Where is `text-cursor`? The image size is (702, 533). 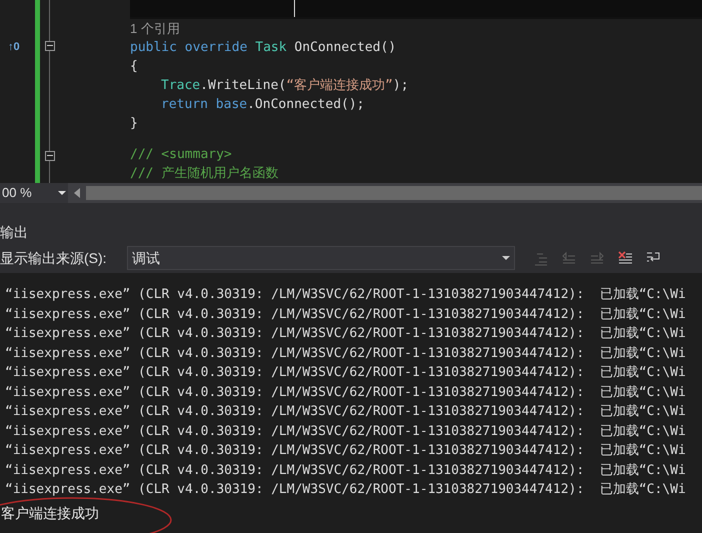 text-cursor is located at coordinates (294, 8).